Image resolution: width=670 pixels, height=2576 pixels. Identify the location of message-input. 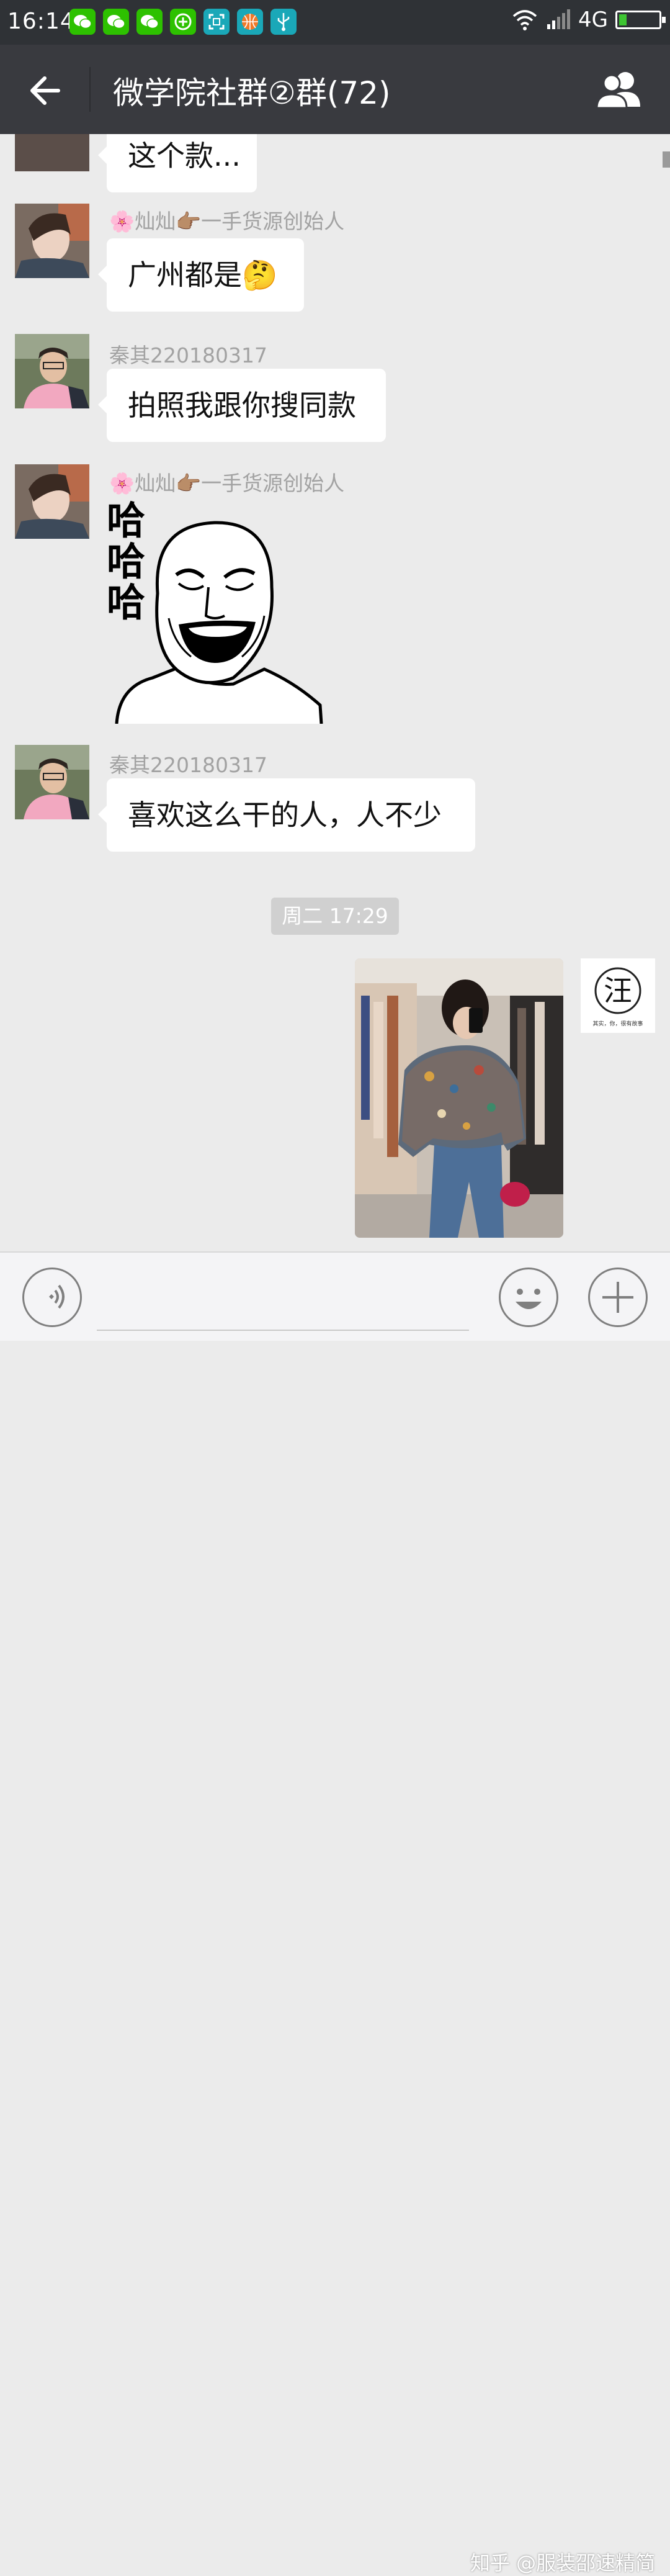
(283, 1330).